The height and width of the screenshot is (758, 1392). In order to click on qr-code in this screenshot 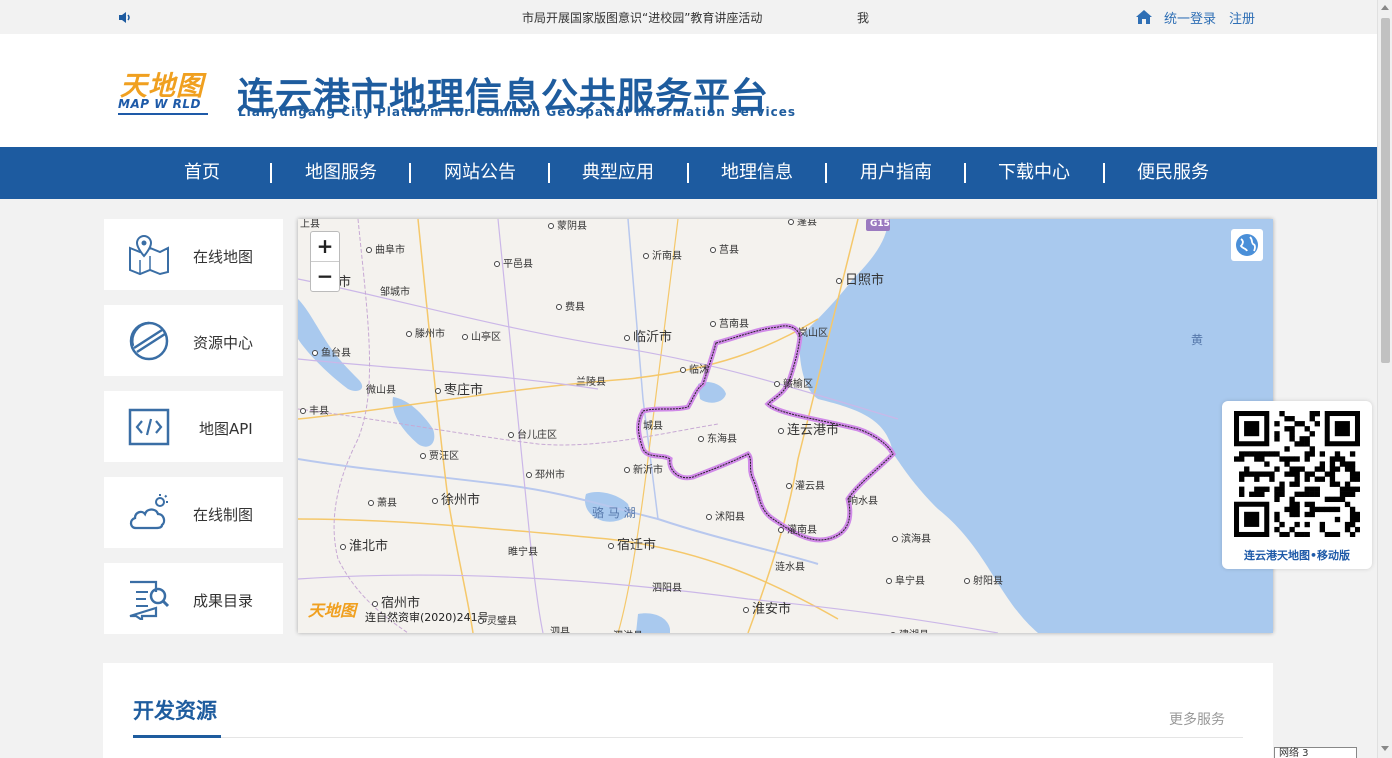, I will do `click(1297, 474)`.